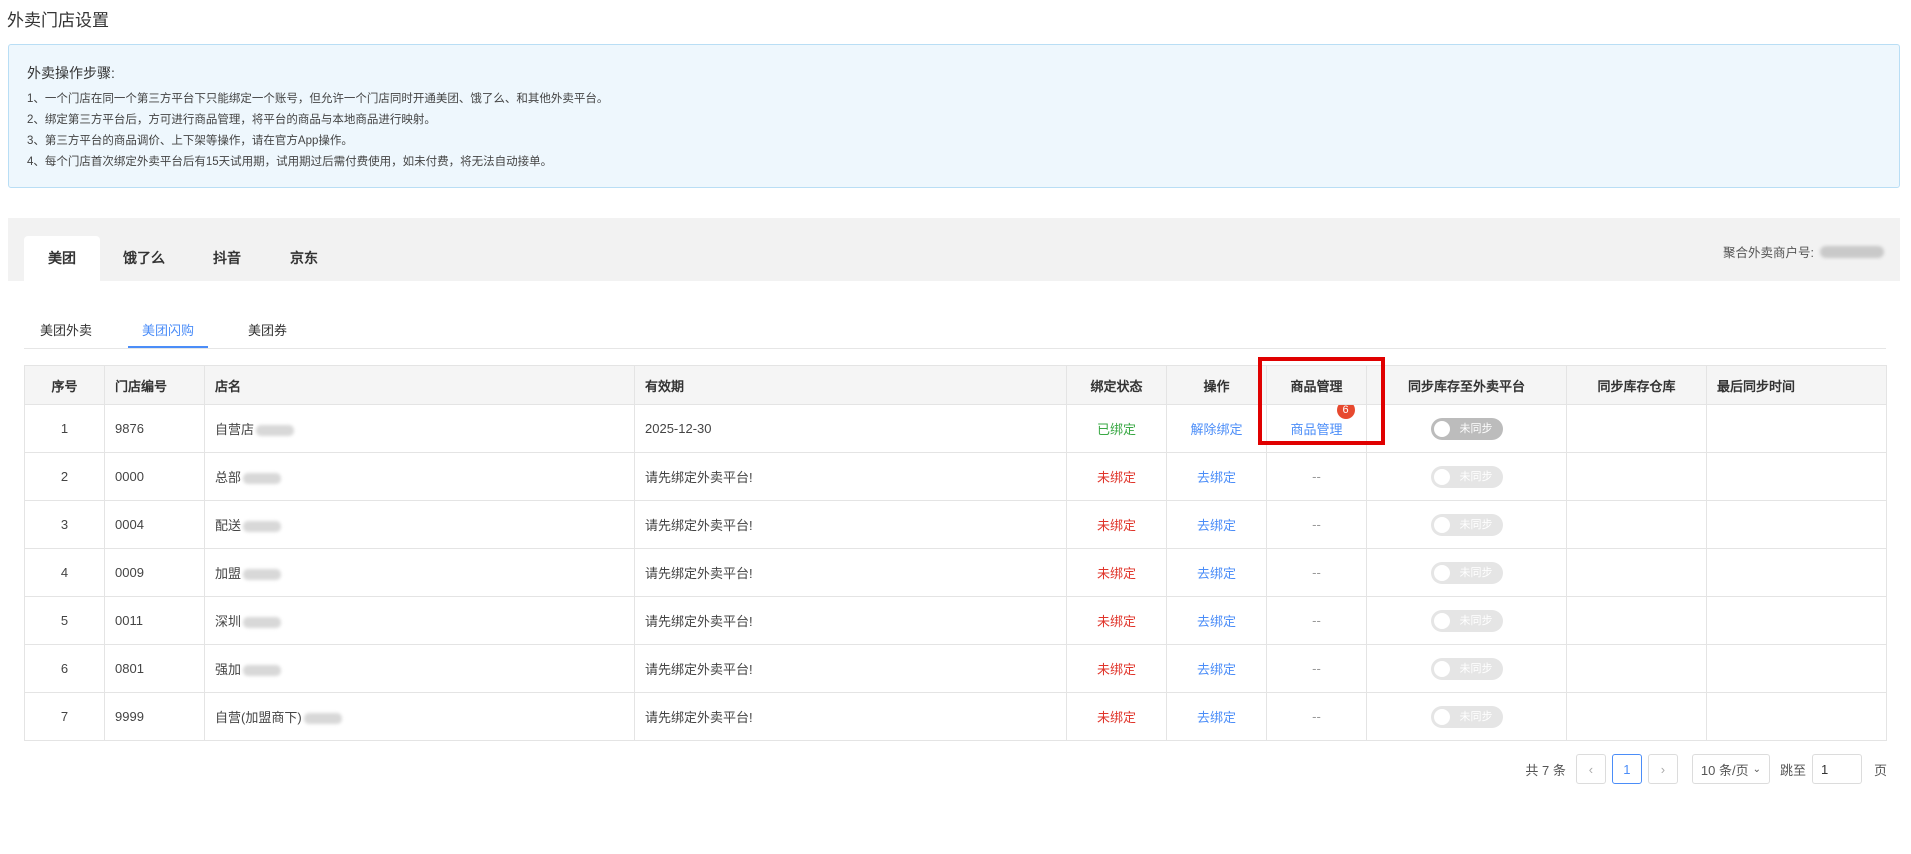 The image size is (1911, 854). What do you see at coordinates (154, 476) in the screenshot?
I see `cell-store-code: 0000` at bounding box center [154, 476].